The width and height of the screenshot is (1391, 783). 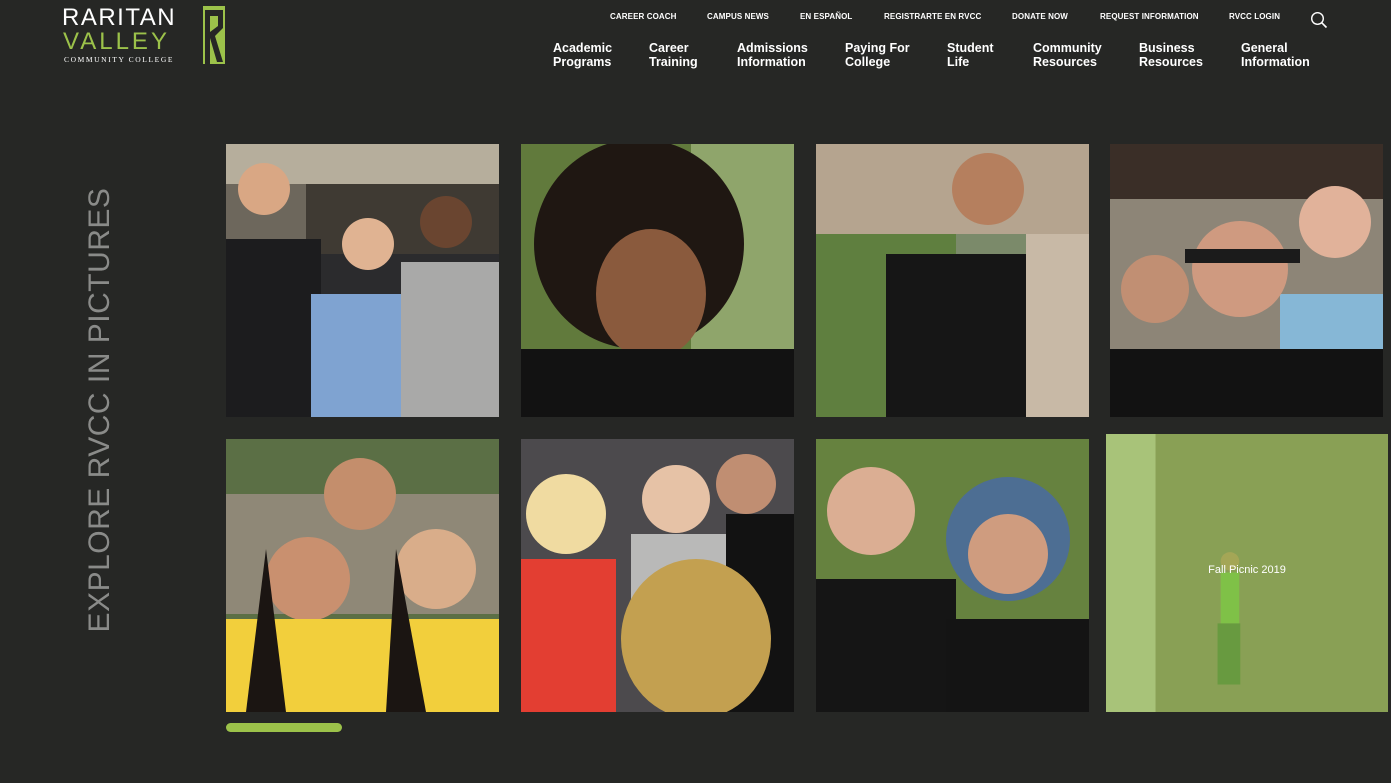 What do you see at coordinates (868, 62) in the screenshot?
I see `main-nav-label-line2: College` at bounding box center [868, 62].